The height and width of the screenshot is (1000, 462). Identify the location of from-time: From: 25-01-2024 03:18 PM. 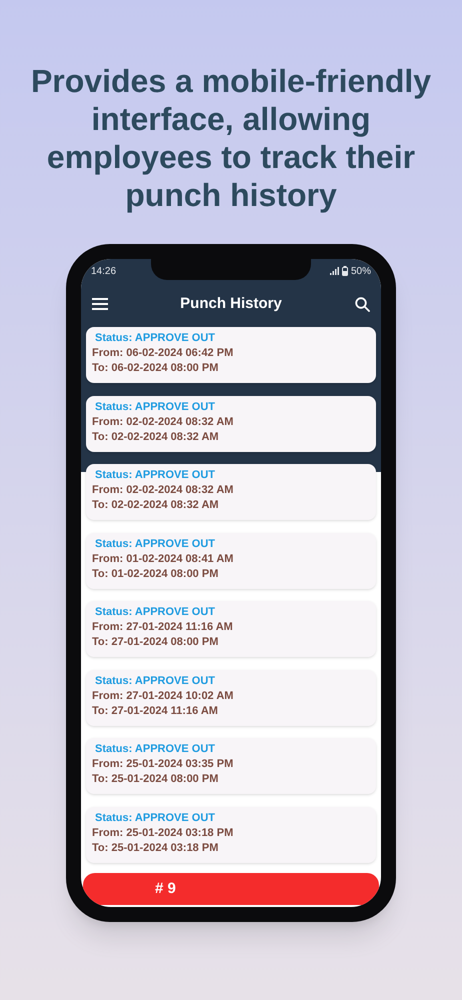
(163, 833).